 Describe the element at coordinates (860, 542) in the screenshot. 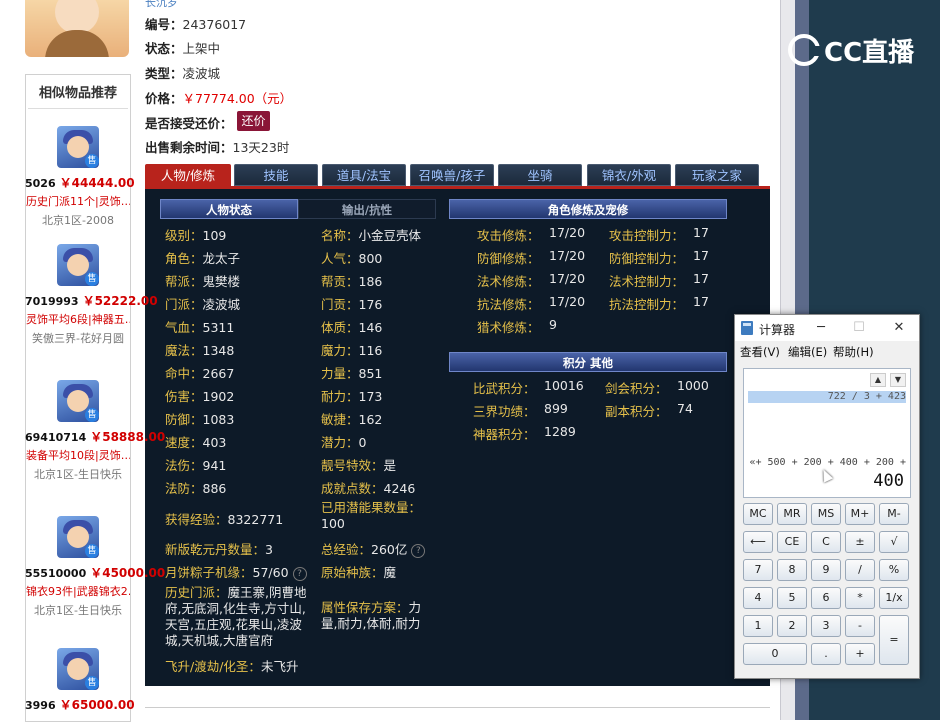

I see `calc-key: ±` at that location.